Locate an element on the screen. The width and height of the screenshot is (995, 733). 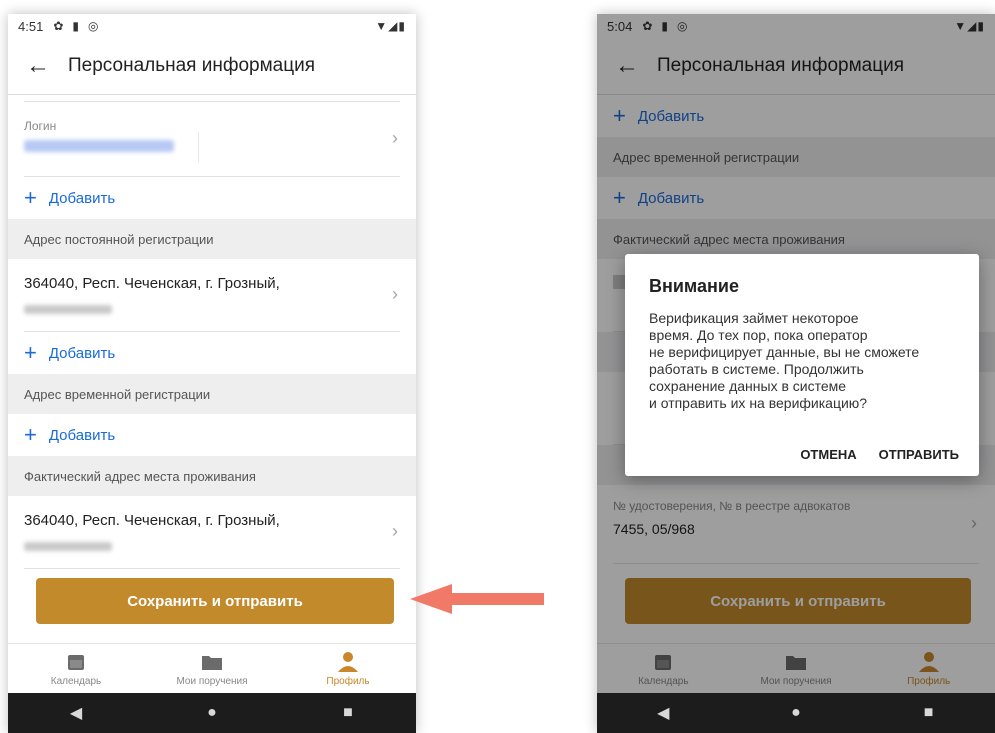
sync-status-icon: ◎ is located at coordinates (93, 26).